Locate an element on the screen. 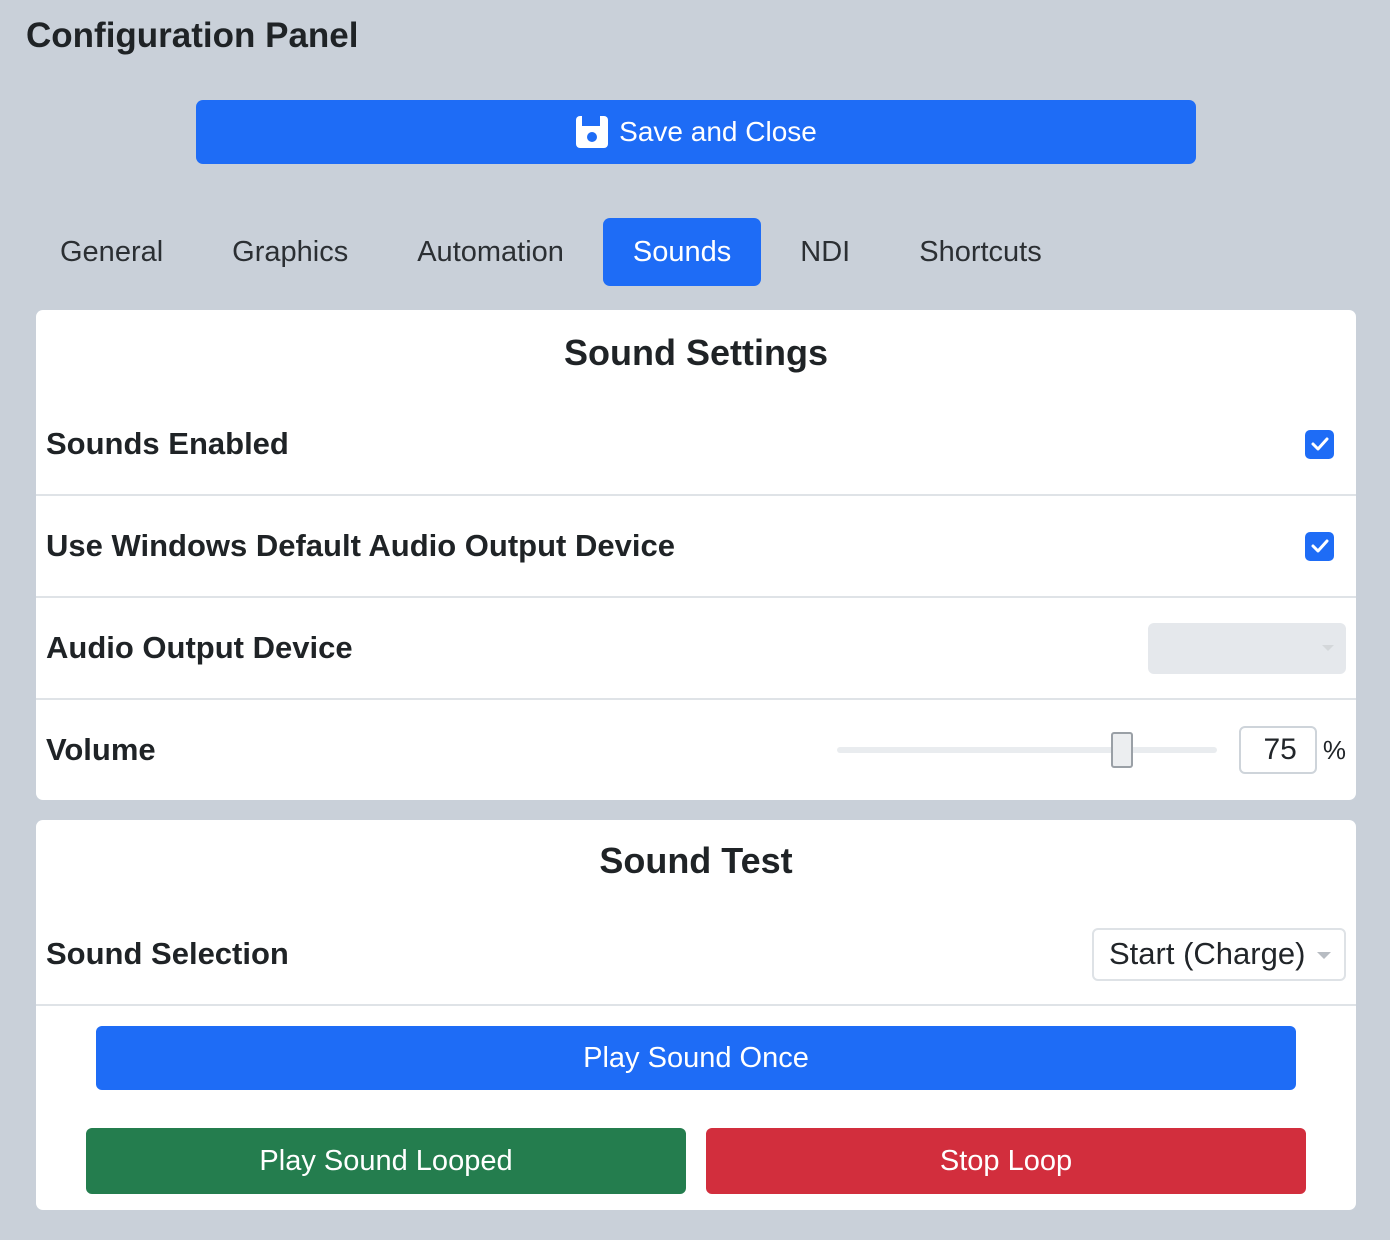  volume-input: 75 is located at coordinates (1277, 750).